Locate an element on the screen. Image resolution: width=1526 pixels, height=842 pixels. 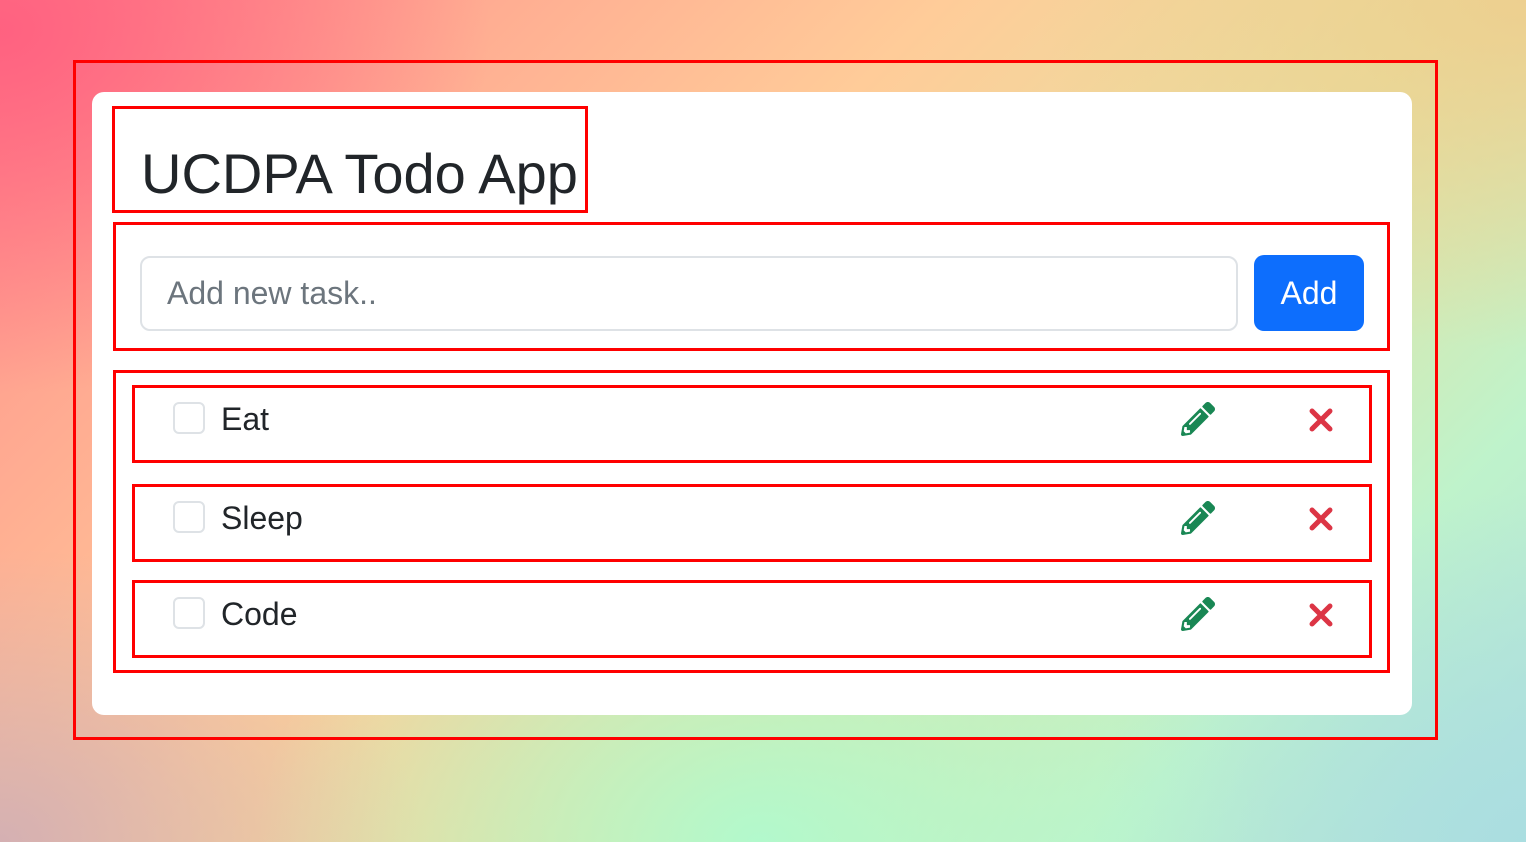
page-title: UCDPA Todo App is located at coordinates (359, 173).